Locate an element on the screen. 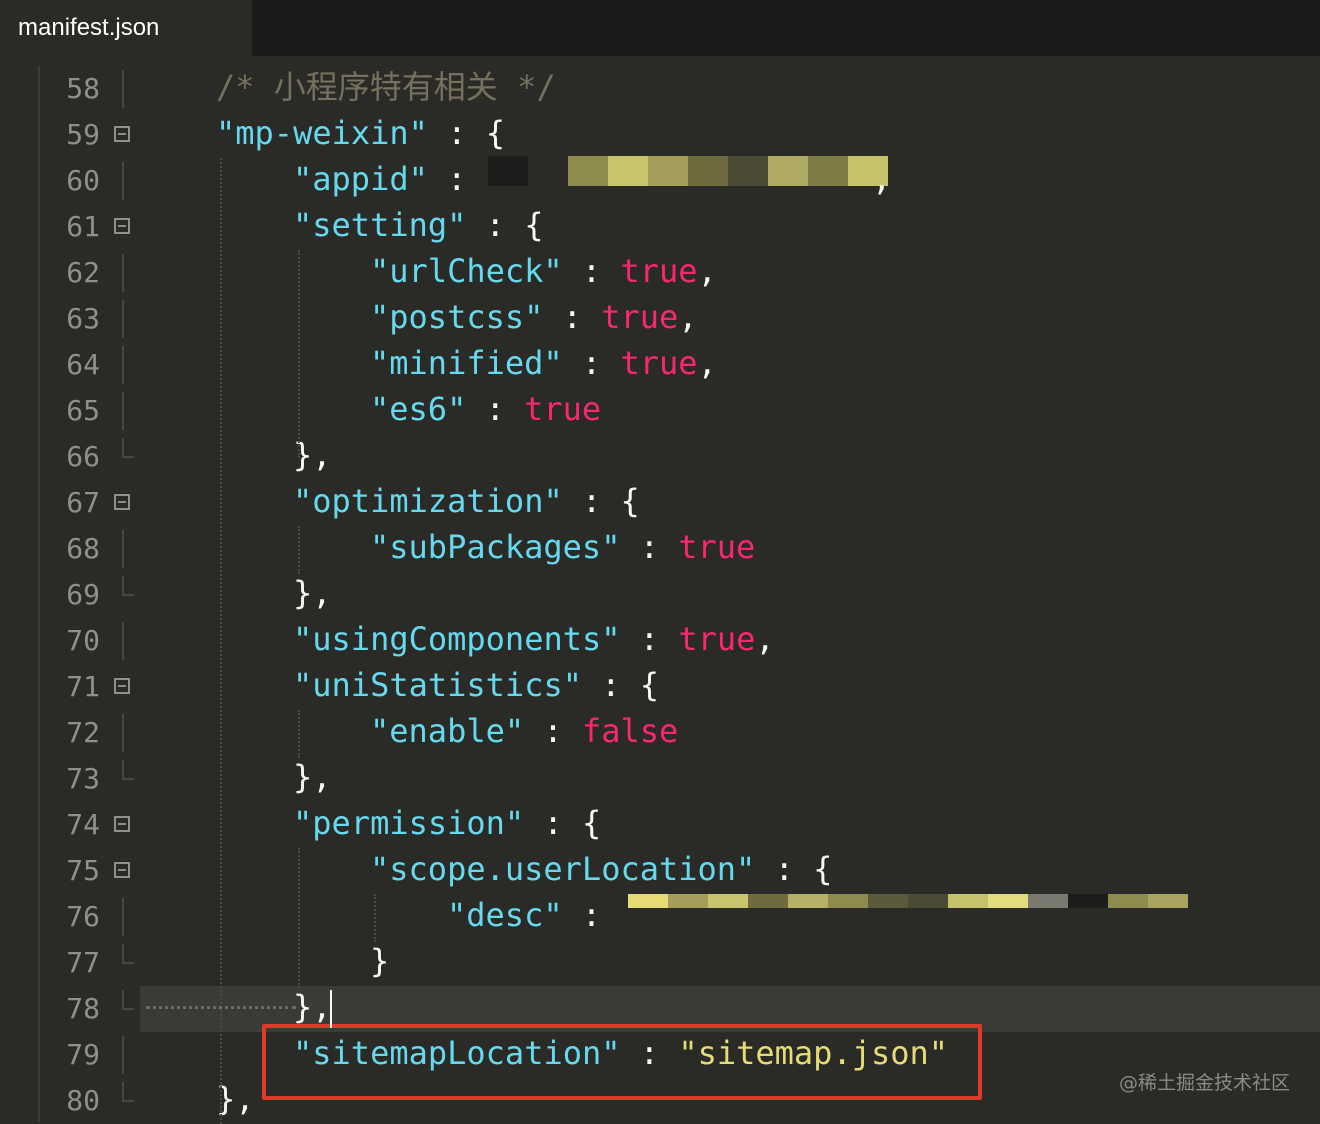 Image resolution: width=1320 pixels, height=1124 pixels. code-line: 58 is located at coordinates (660, 89).